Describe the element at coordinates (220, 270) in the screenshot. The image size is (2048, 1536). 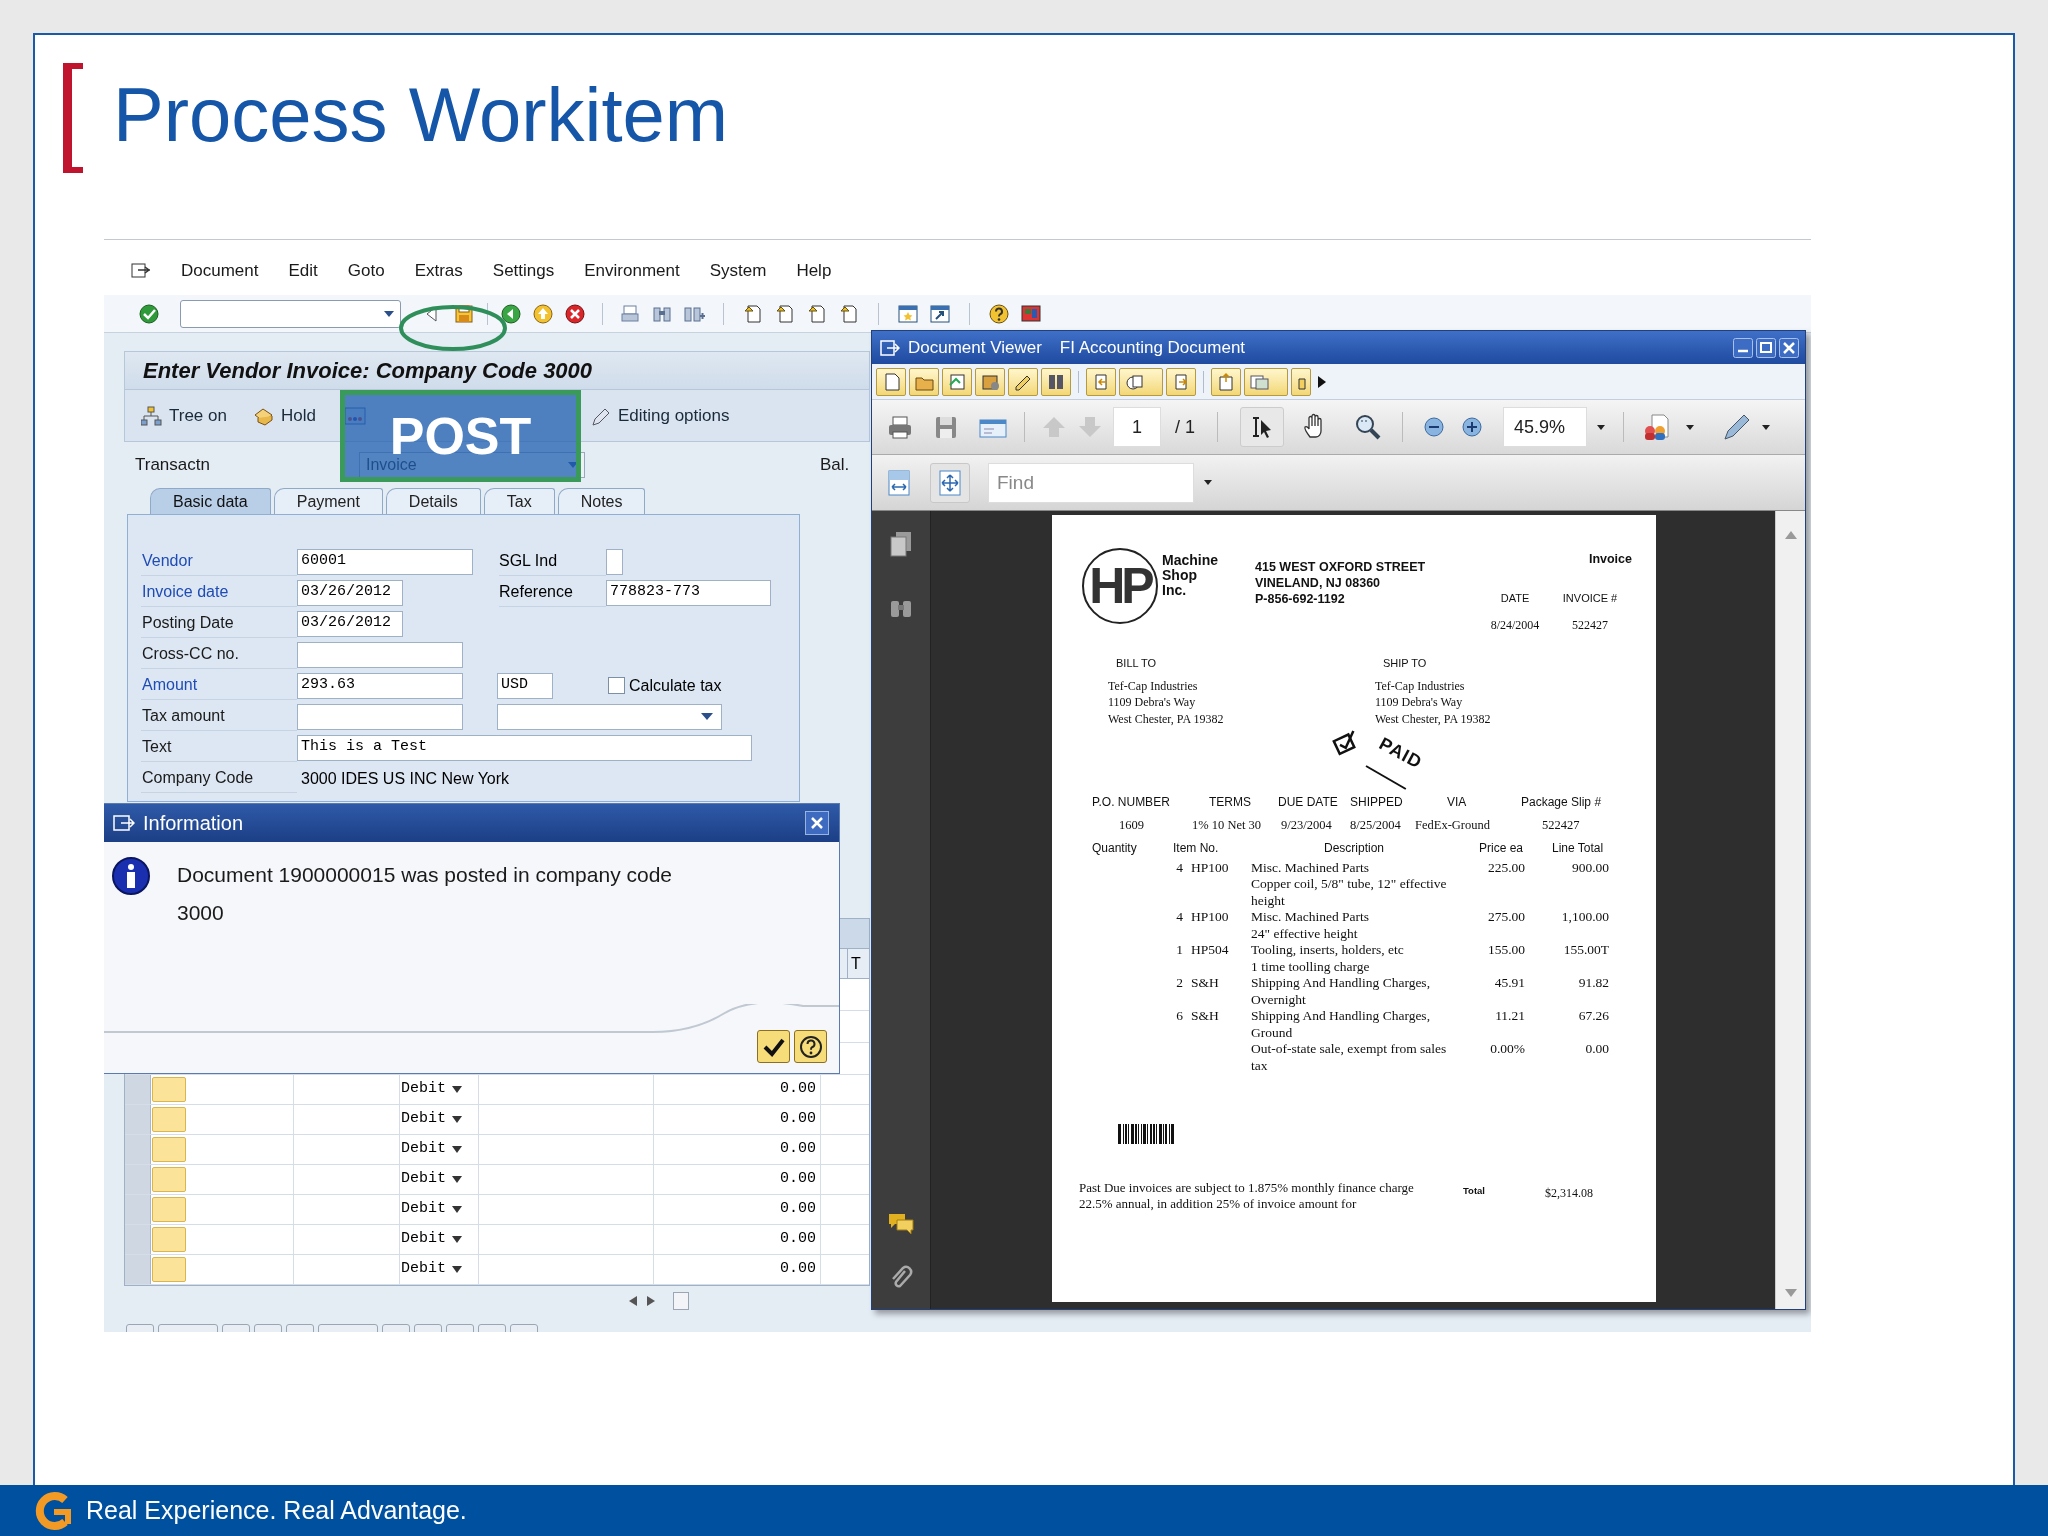
I see `menu-item: Document` at that location.